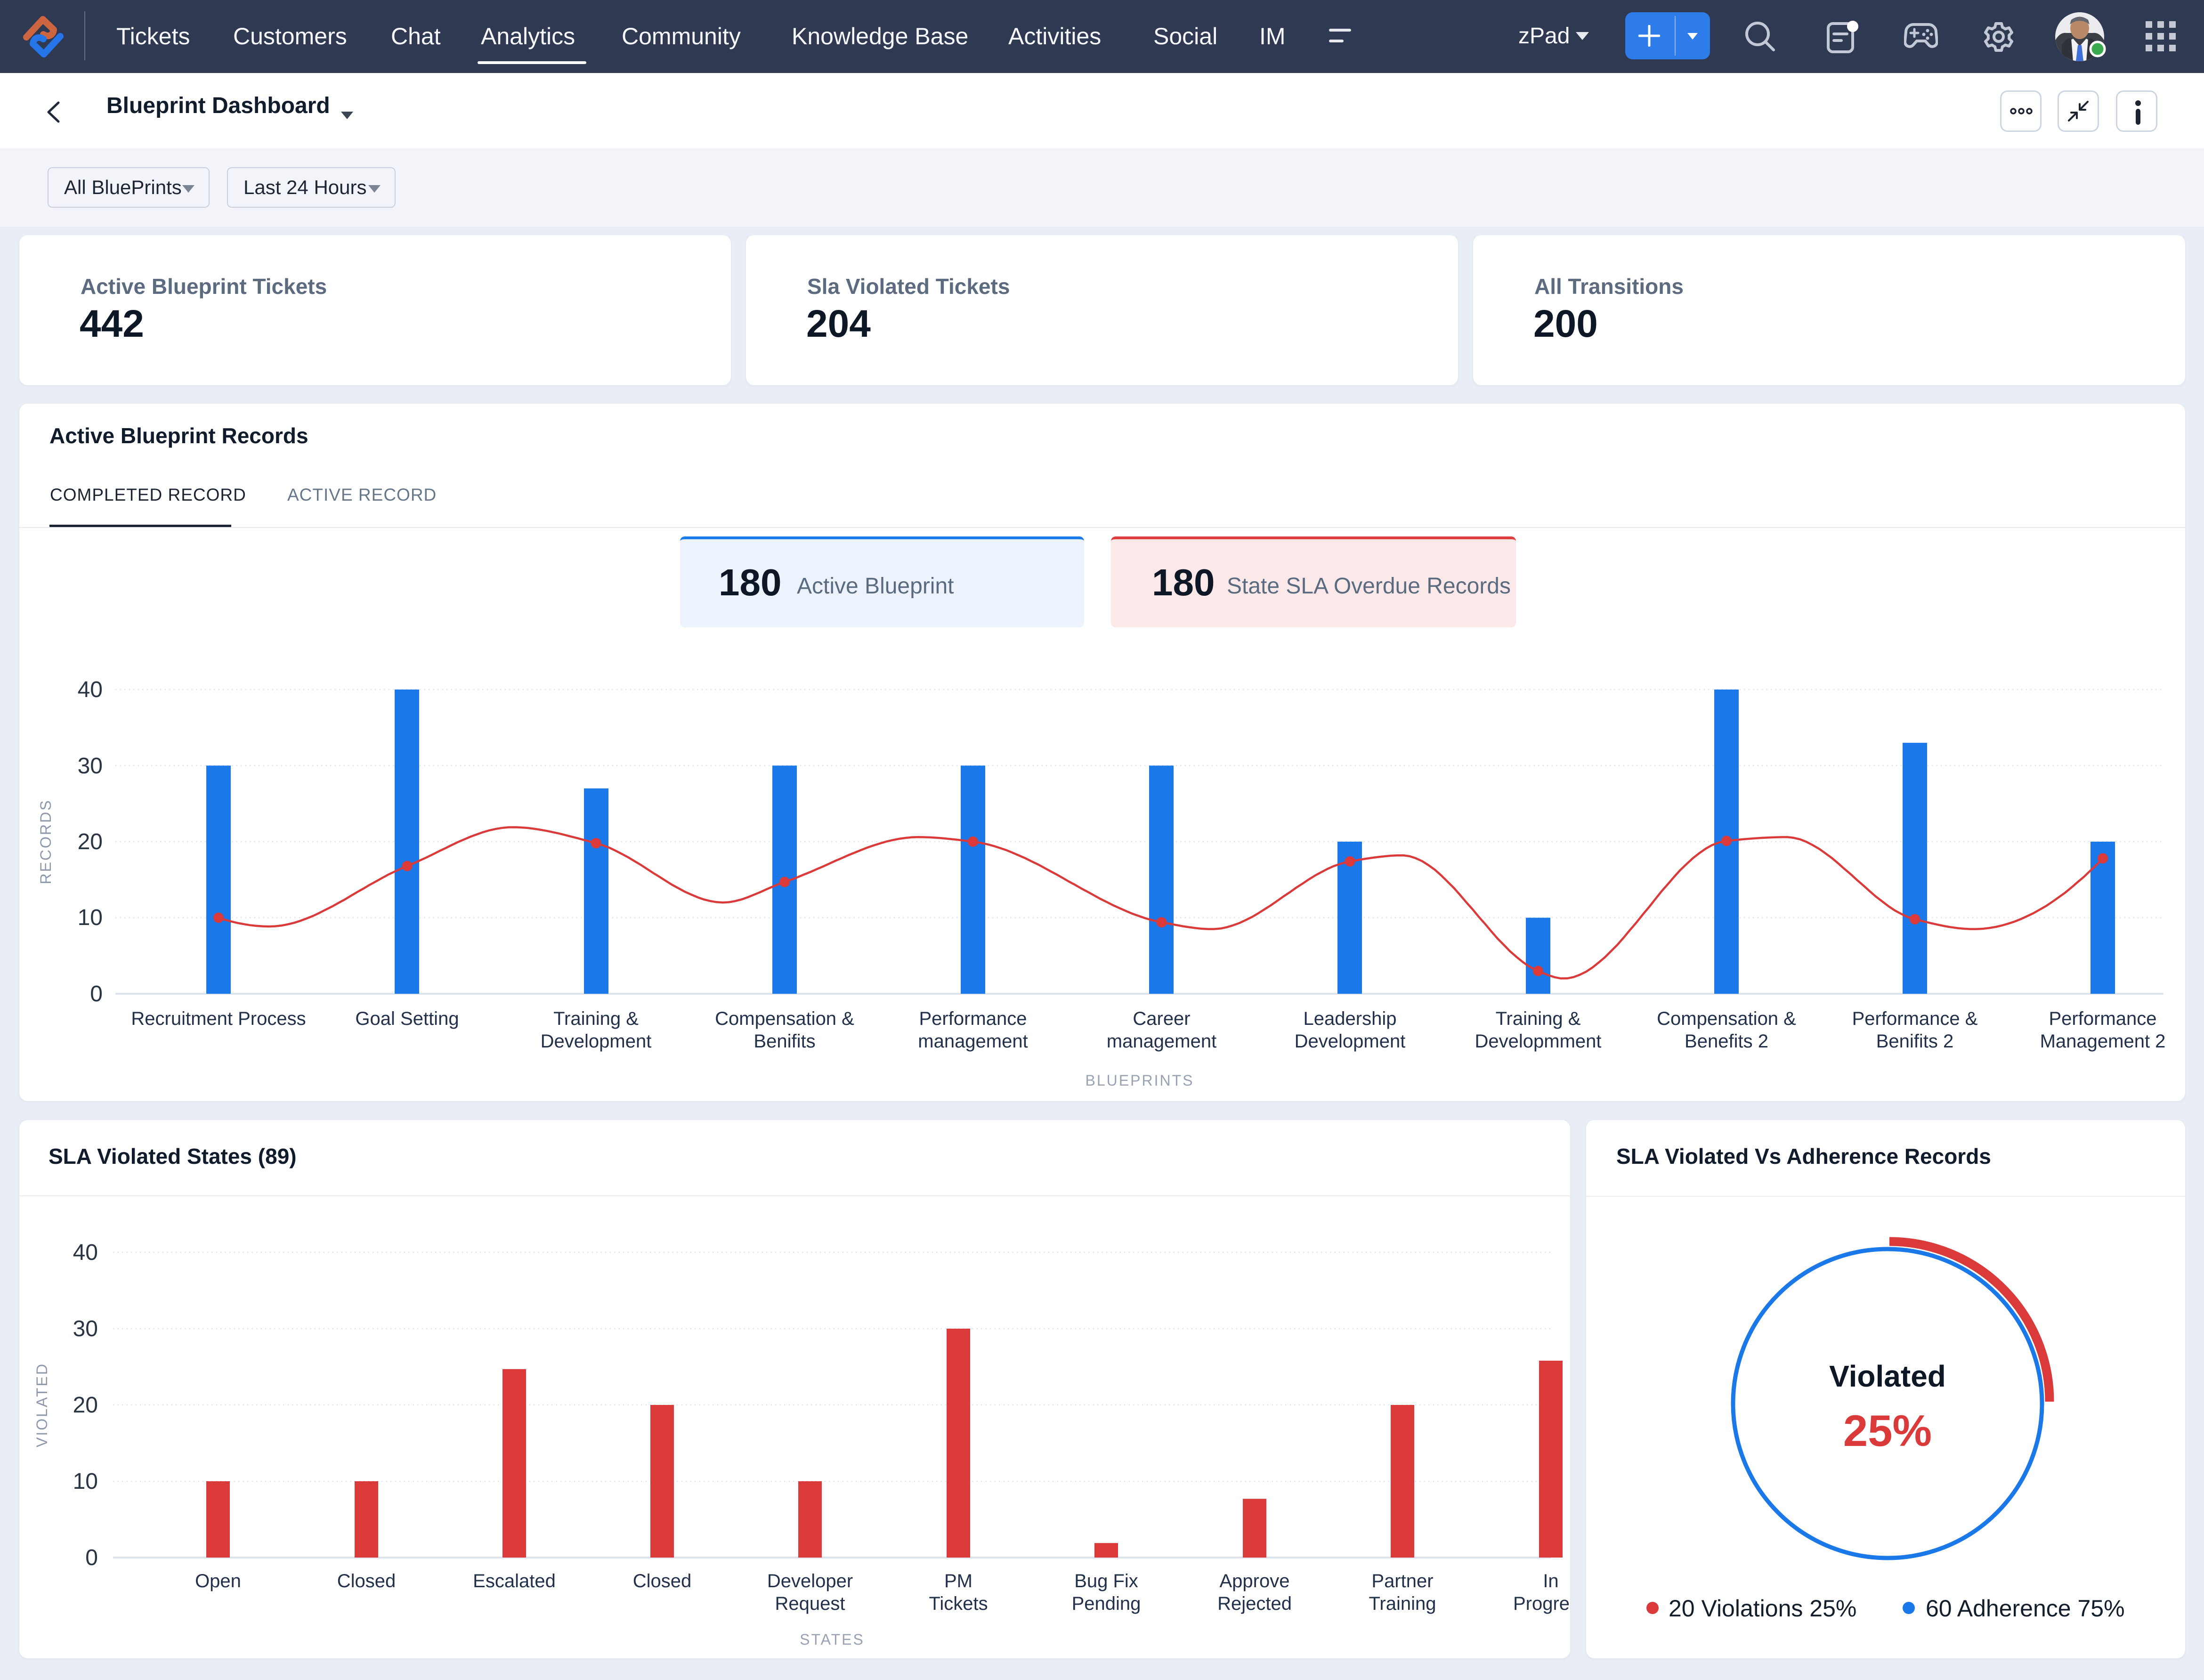  What do you see at coordinates (1255, 1581) in the screenshot?
I see `svg-text: Approve` at bounding box center [1255, 1581].